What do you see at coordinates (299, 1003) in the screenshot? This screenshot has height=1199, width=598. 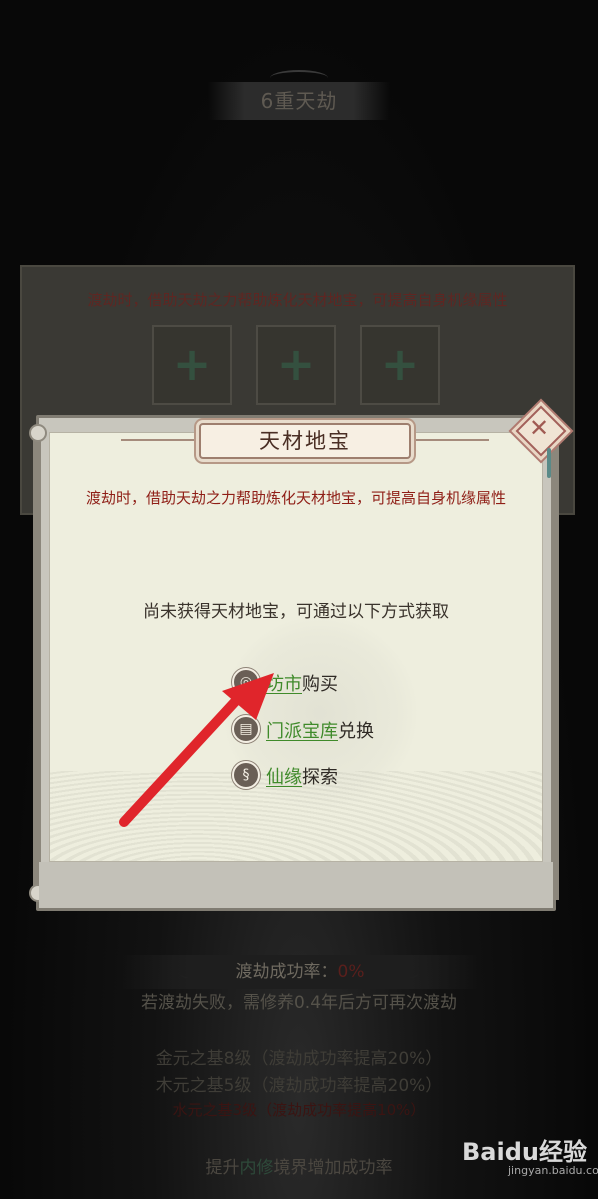 I see `fail-note: 若渡劫失败，需修养0.4年后方可再次渡劫` at bounding box center [299, 1003].